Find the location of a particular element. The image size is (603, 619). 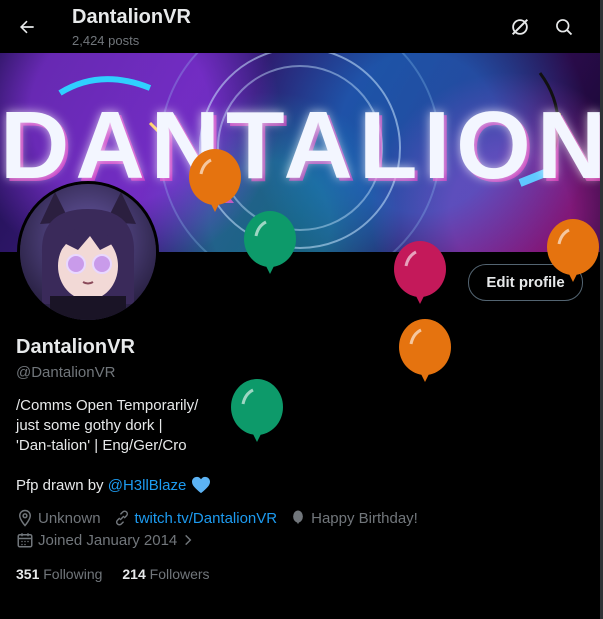

avatar-illustration is located at coordinates (88, 252).